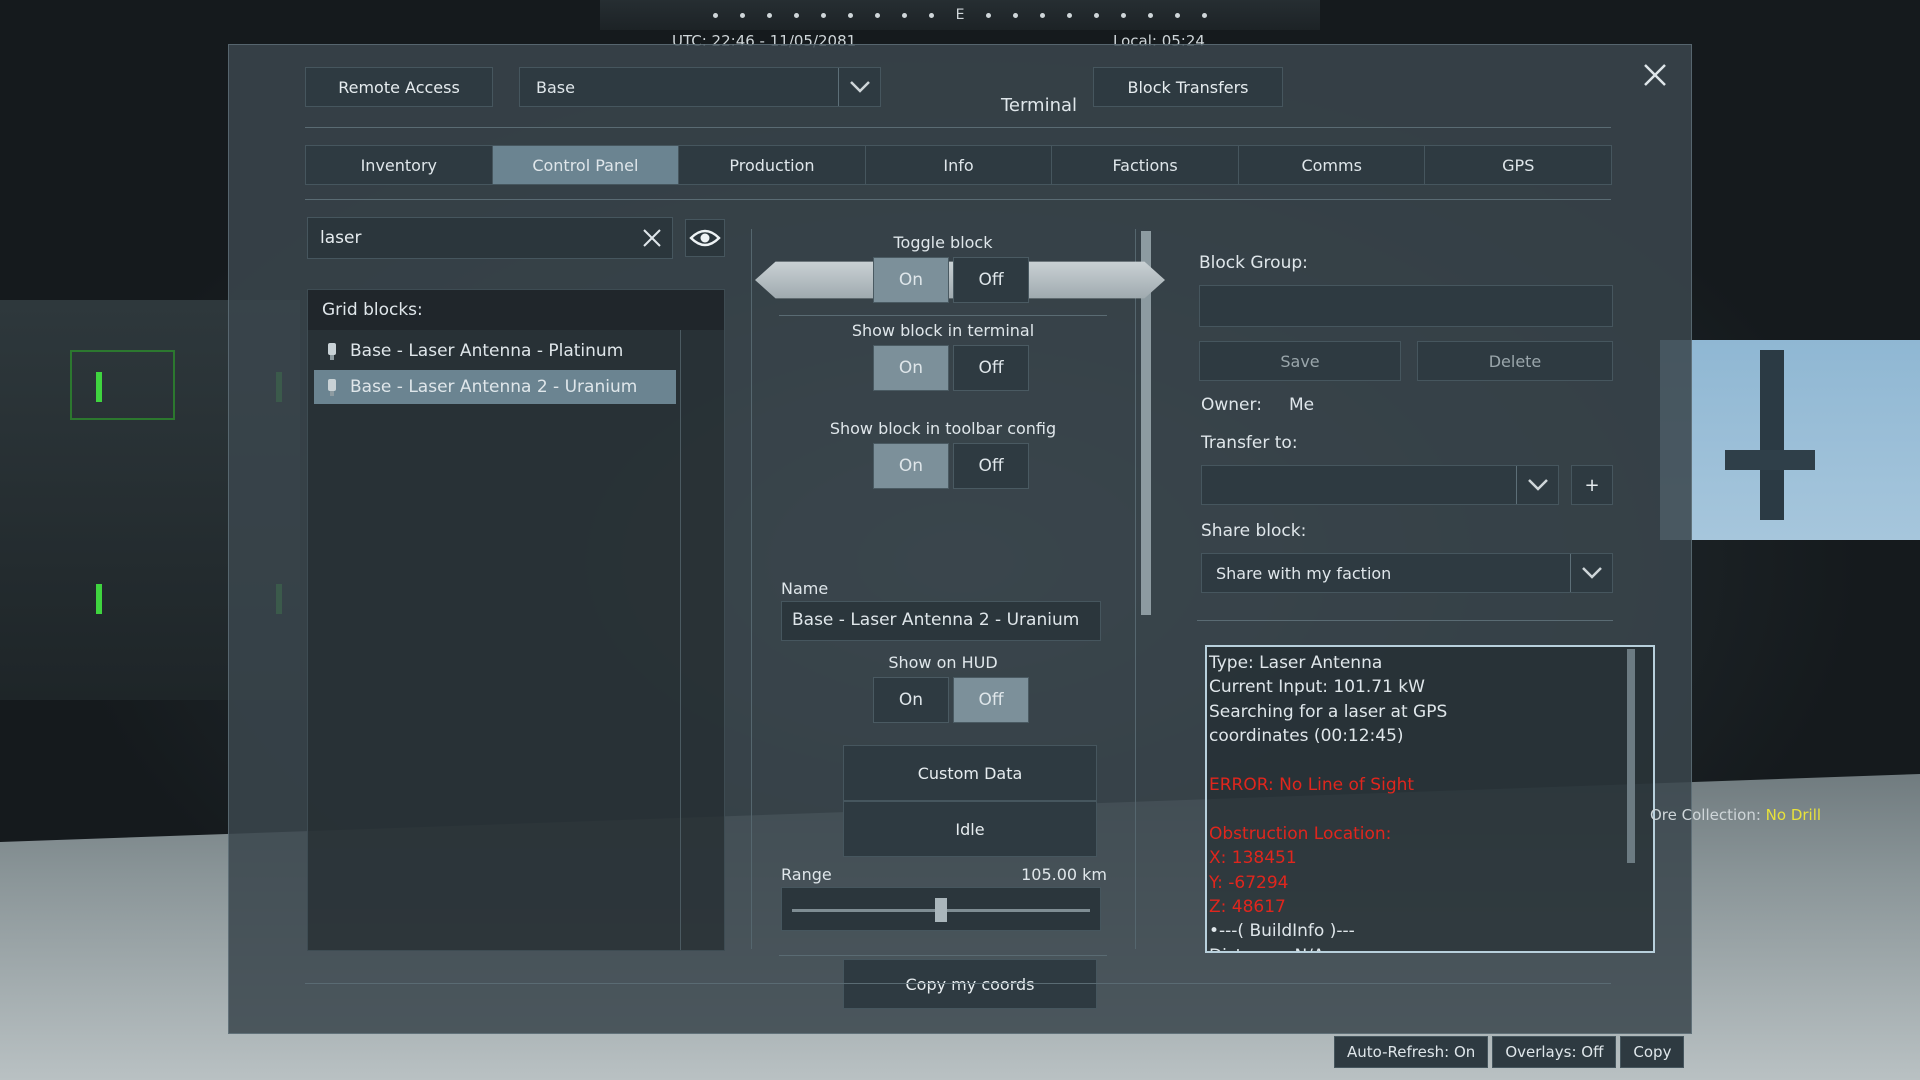  I want to click on info-line: coordinates (00:12:45), so click(1306, 736).